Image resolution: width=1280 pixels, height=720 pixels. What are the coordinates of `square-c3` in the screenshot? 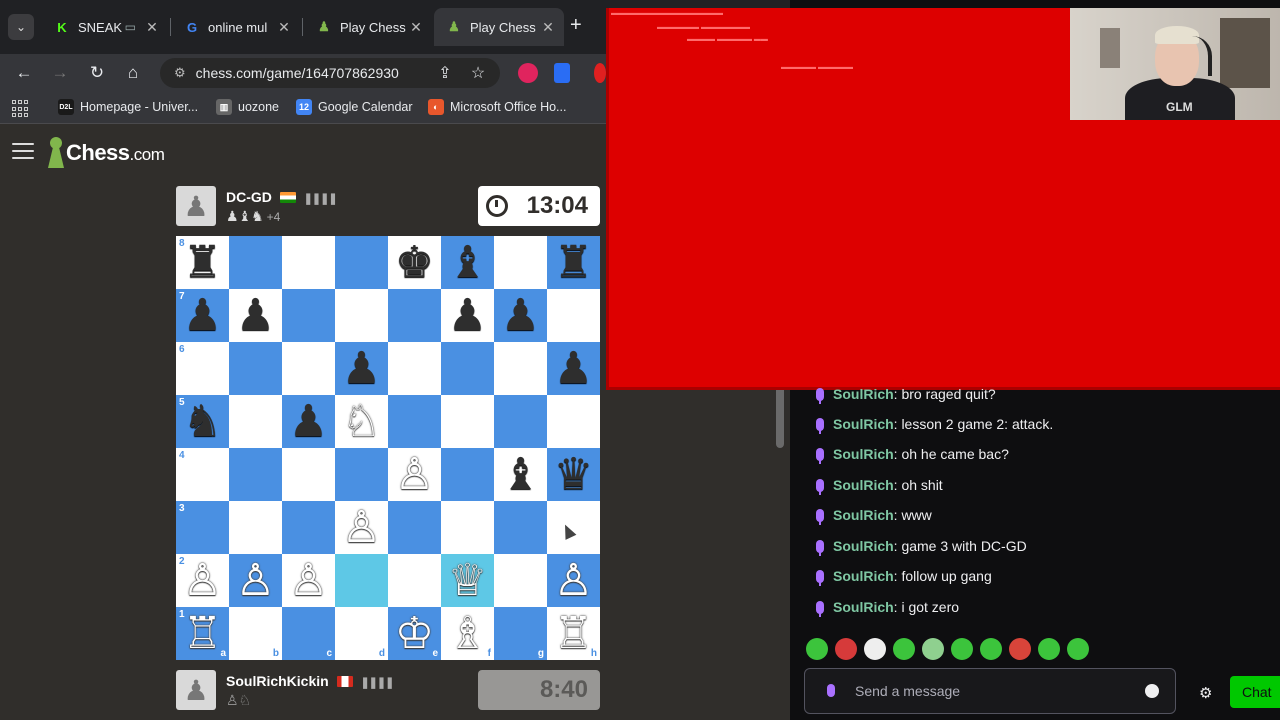 It's located at (308, 527).